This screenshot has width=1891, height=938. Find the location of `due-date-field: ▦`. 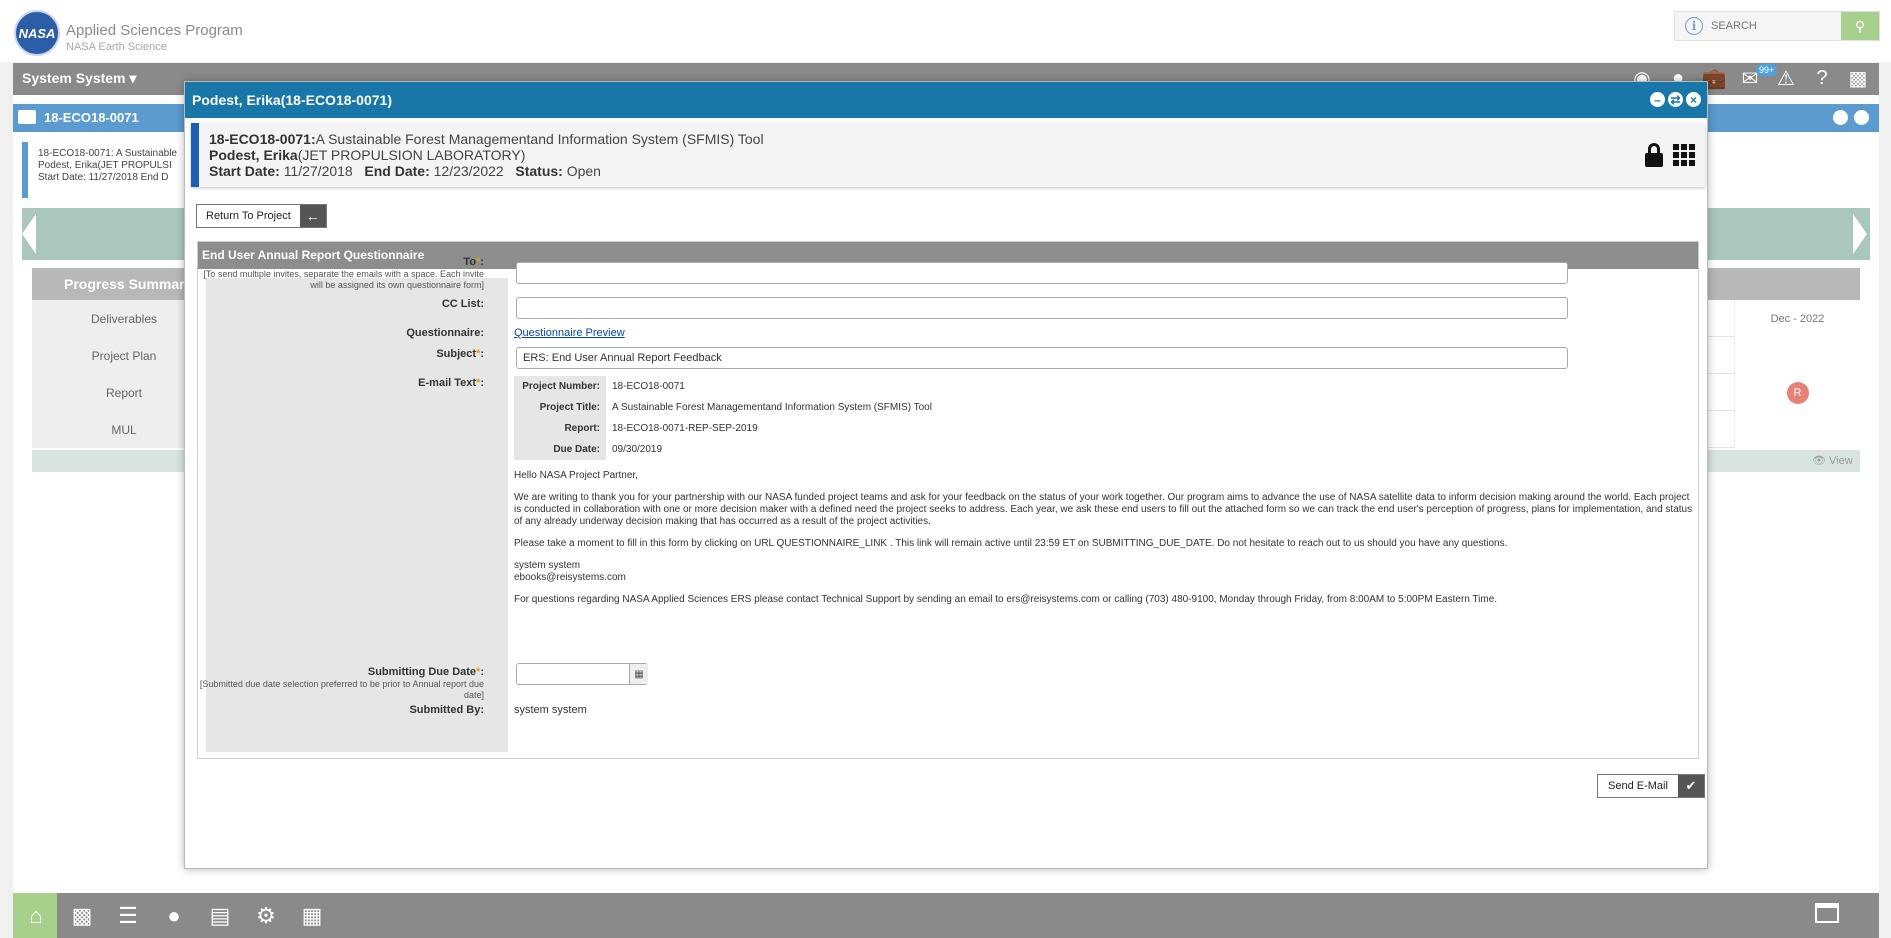

due-date-field: ▦ is located at coordinates (582, 674).